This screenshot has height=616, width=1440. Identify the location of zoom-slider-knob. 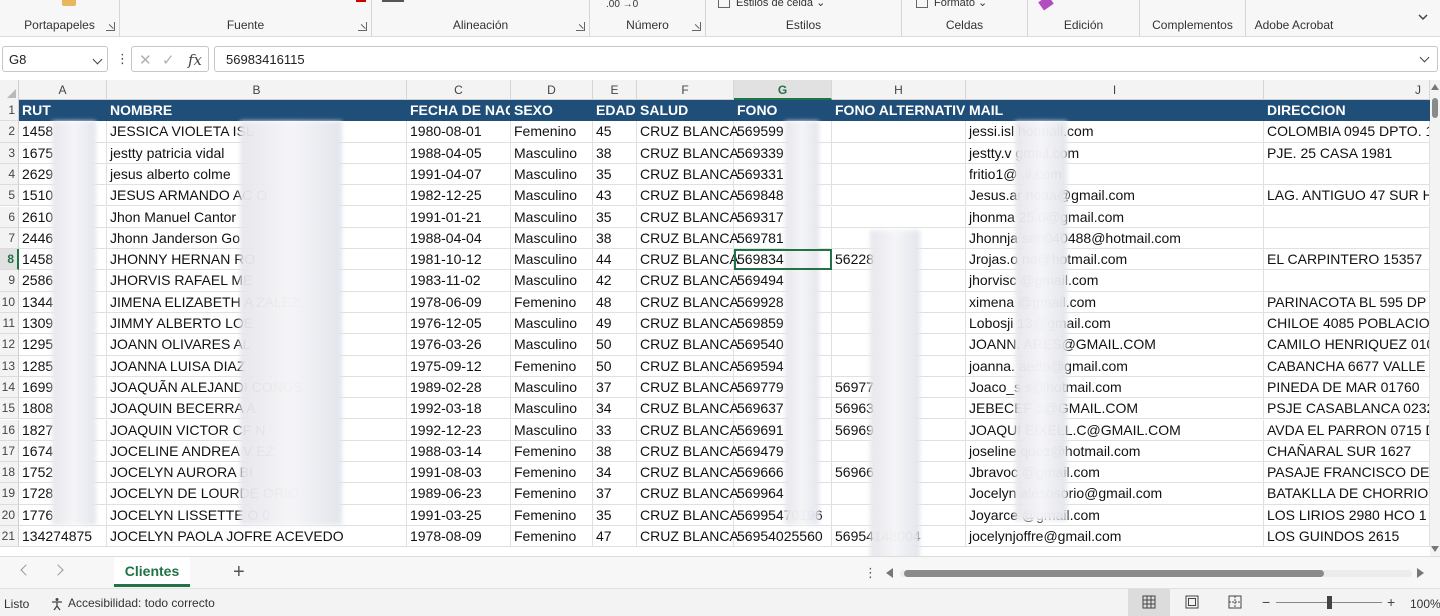
(1329, 602).